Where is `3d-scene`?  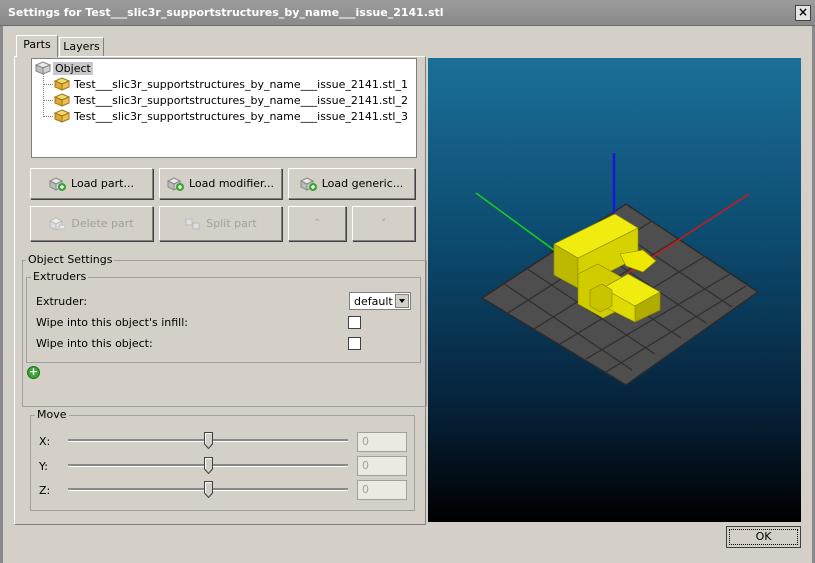
3d-scene is located at coordinates (617, 269).